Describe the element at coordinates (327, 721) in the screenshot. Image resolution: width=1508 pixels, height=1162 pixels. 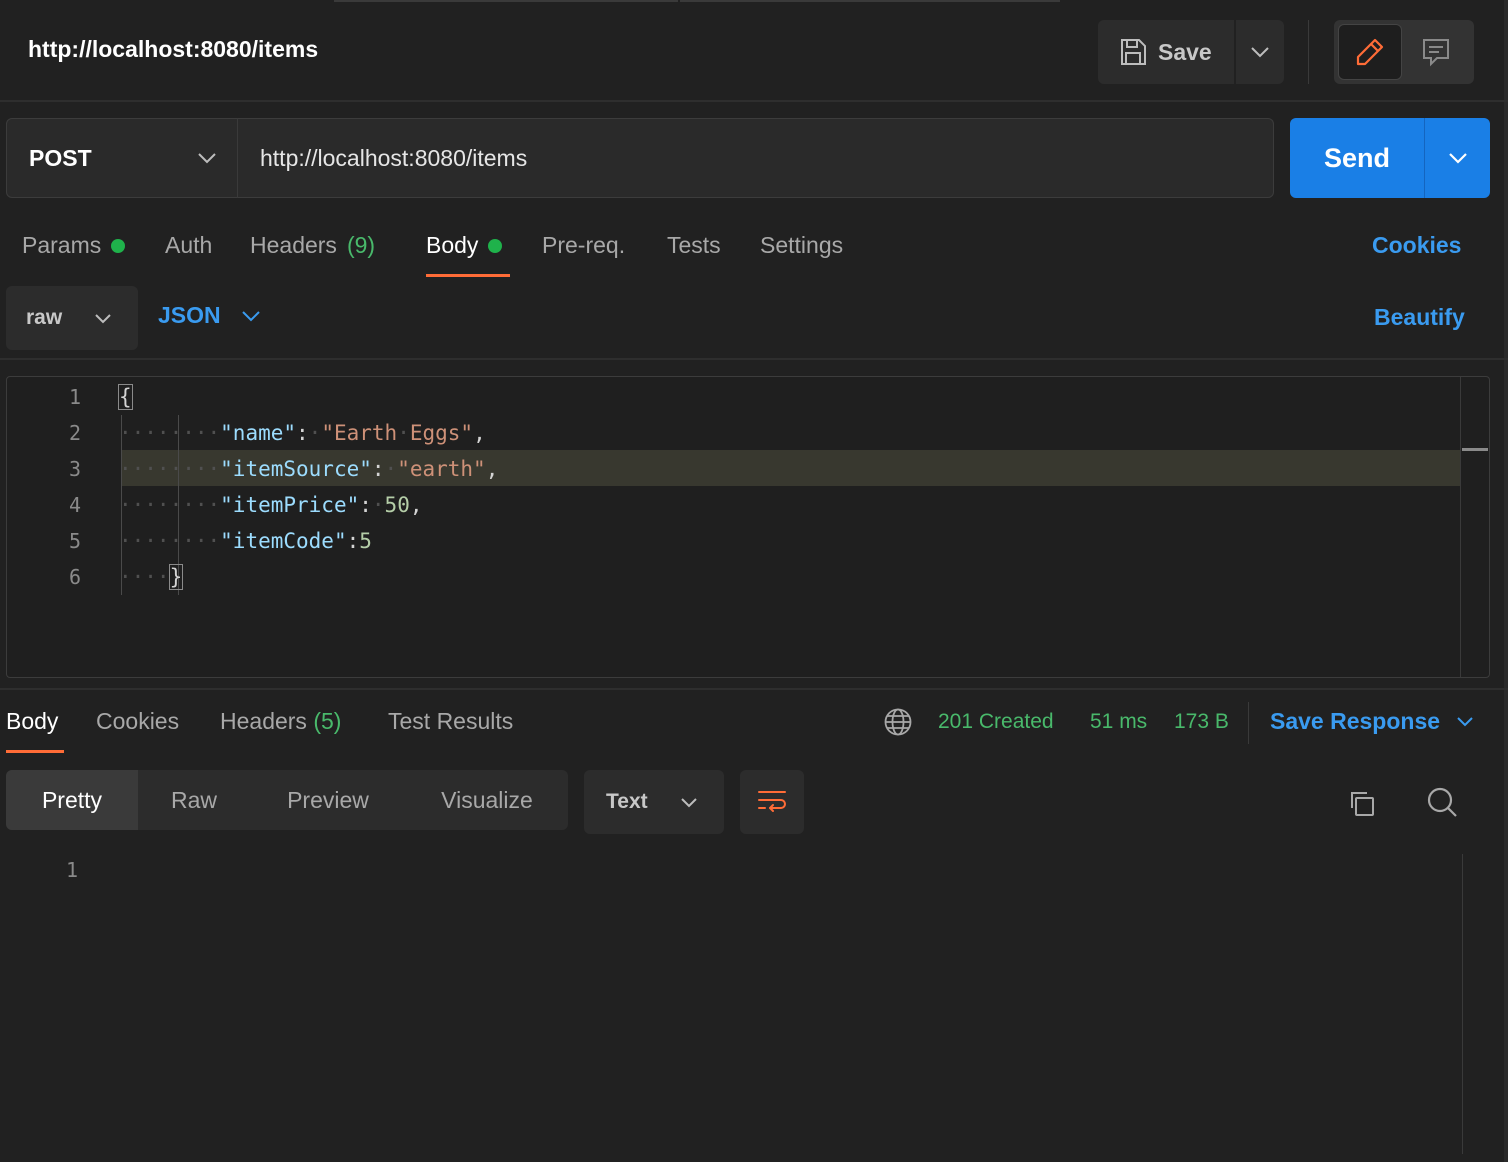
I see `tab-count: (5)` at that location.